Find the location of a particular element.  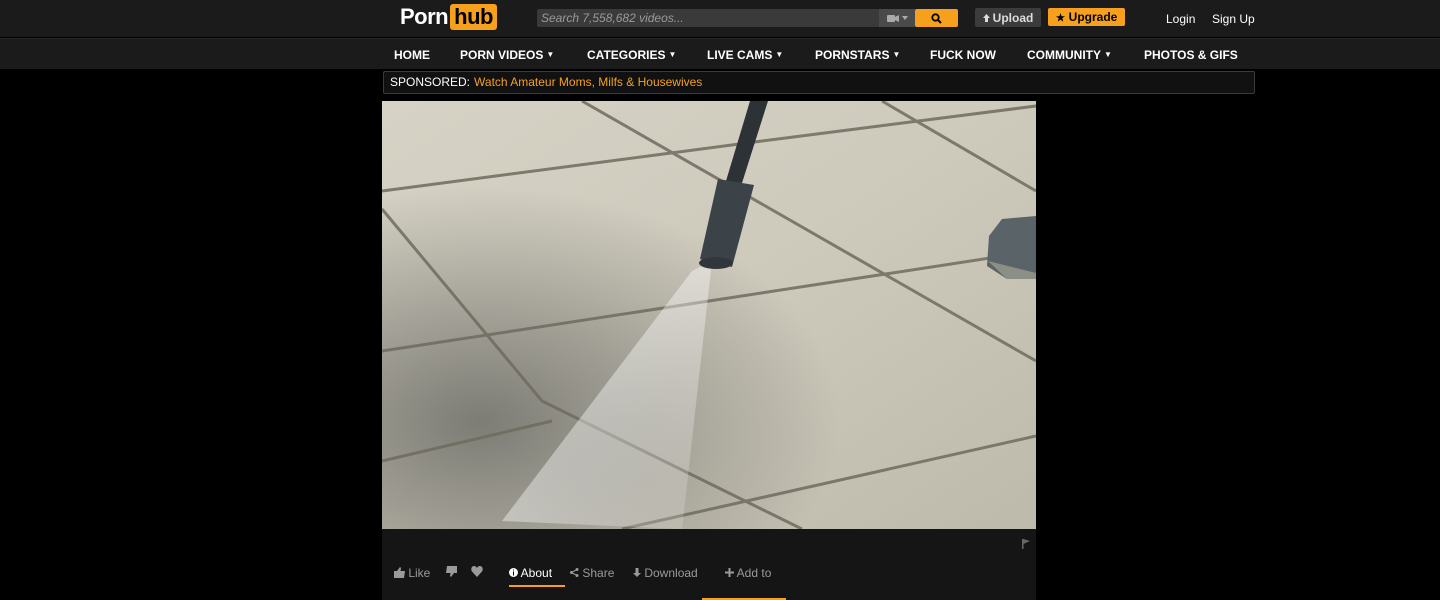

nav-label: COMMUNITY is located at coordinates (1064, 55).